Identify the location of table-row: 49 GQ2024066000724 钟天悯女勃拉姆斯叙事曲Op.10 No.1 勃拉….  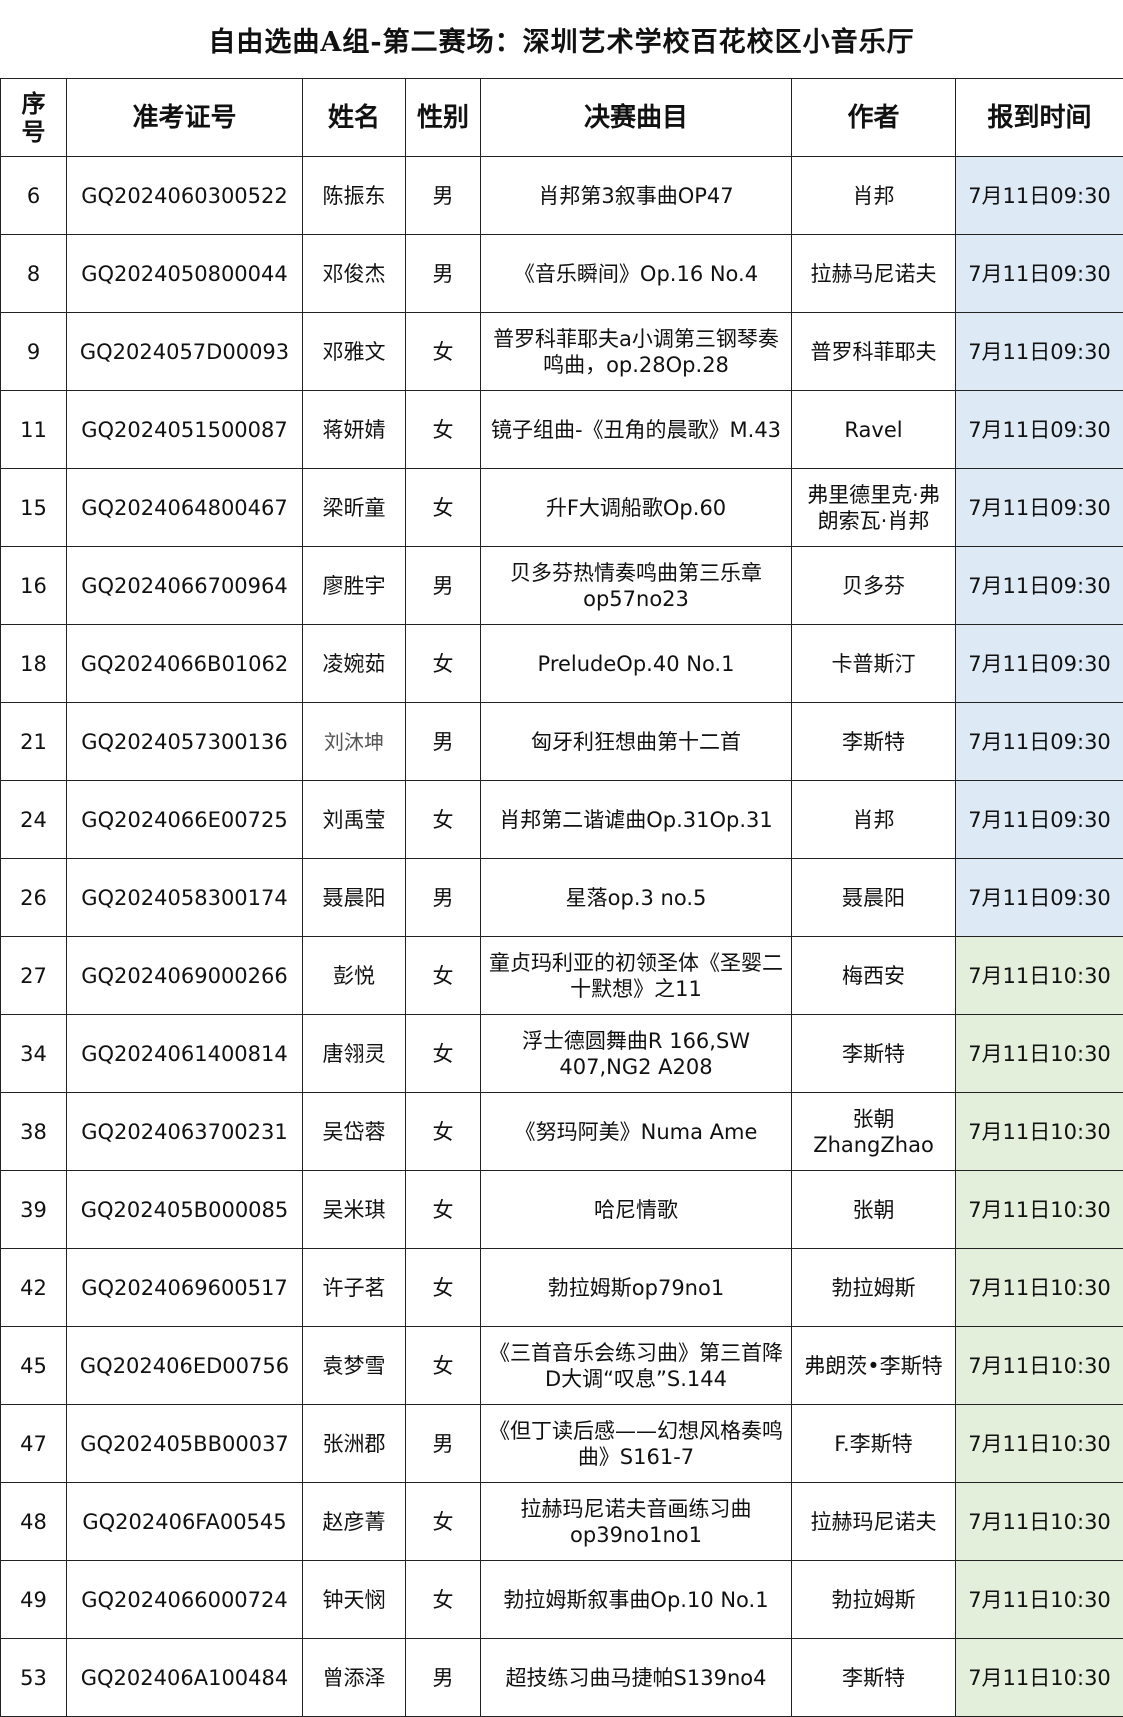
(561, 1599).